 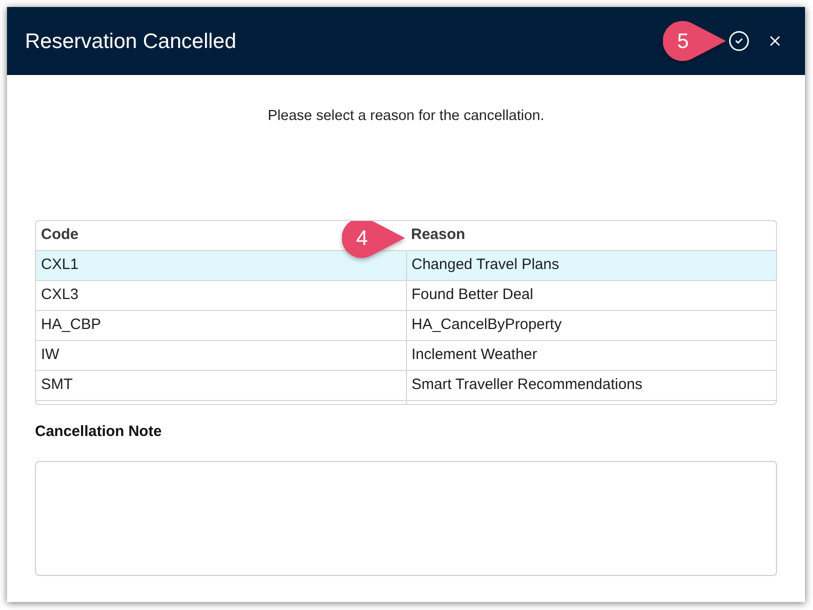 What do you see at coordinates (59, 235) in the screenshot?
I see `column-header: Code` at bounding box center [59, 235].